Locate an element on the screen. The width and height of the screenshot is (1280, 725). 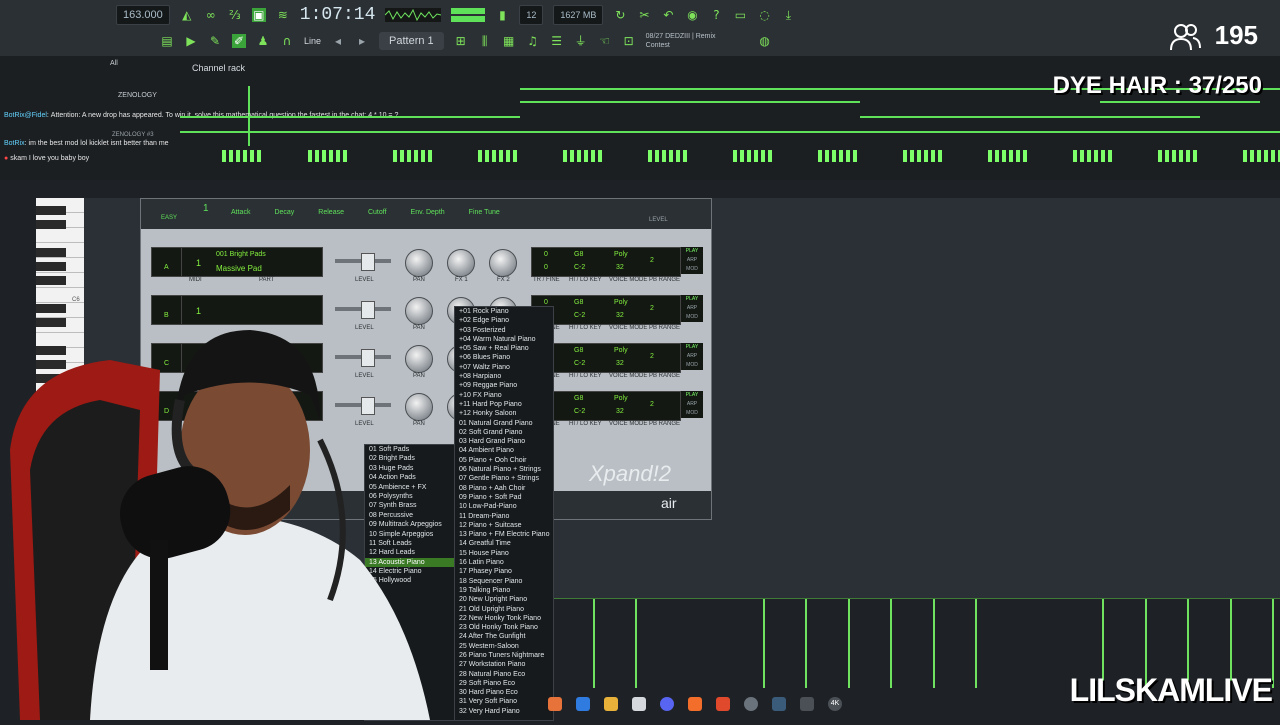
preset-item: 22 New Honky Tonk Piano is located at coordinates (504, 618).